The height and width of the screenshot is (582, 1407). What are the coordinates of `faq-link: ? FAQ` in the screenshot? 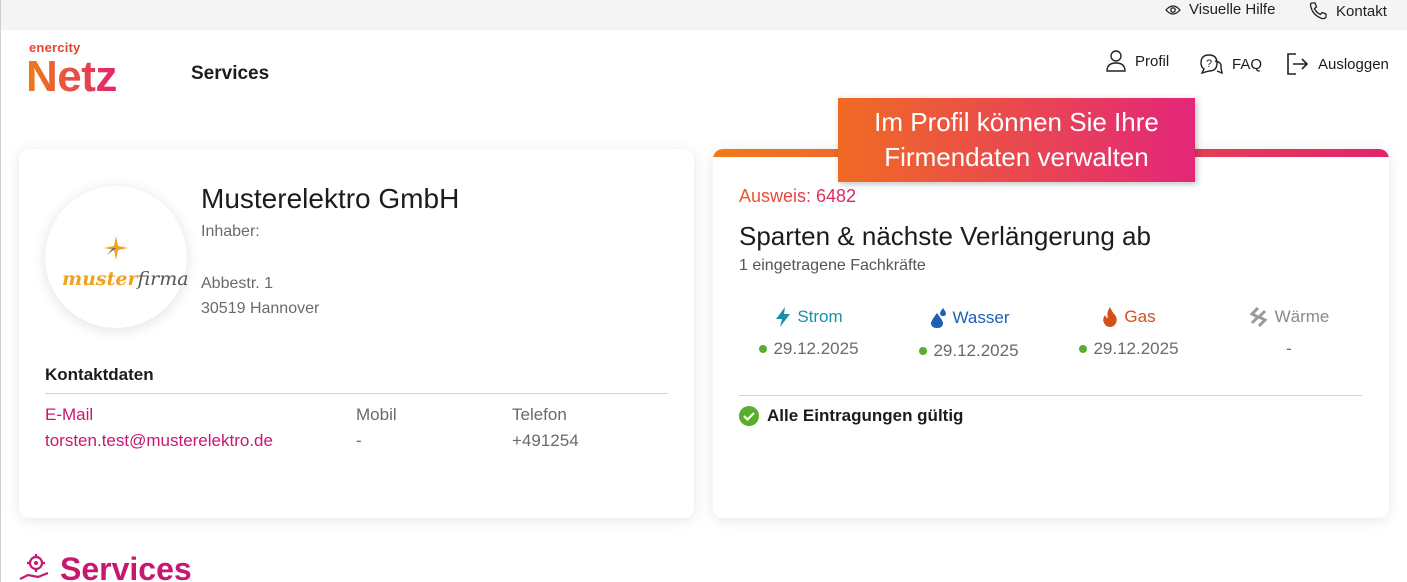 It's located at (1230, 64).